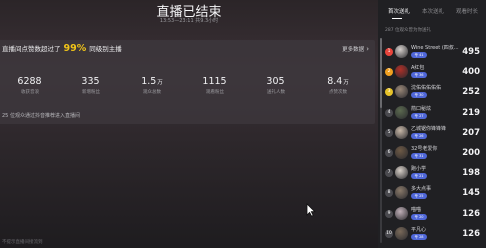 This screenshot has width=486, height=248. I want to click on bottom-hint: 不提示直播间接流到, so click(22, 242).